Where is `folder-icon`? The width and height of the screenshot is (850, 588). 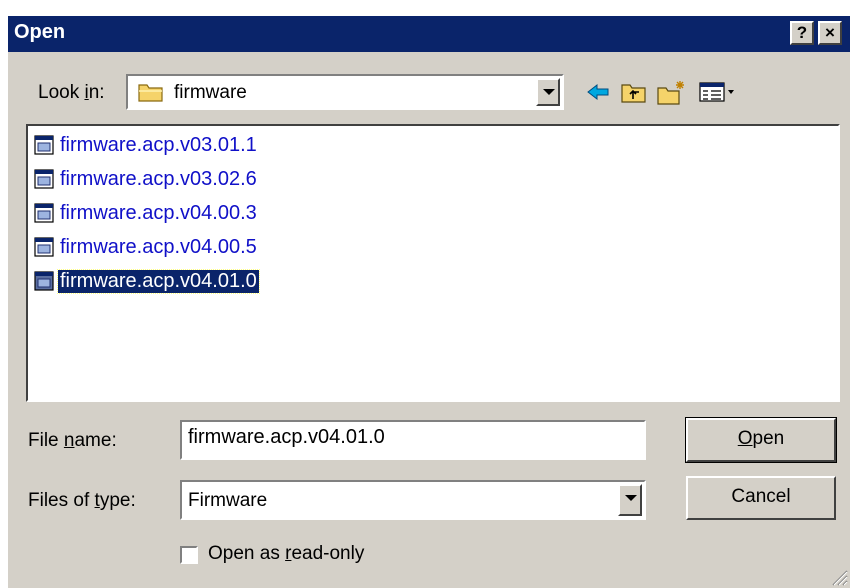
folder-icon is located at coordinates (150, 93).